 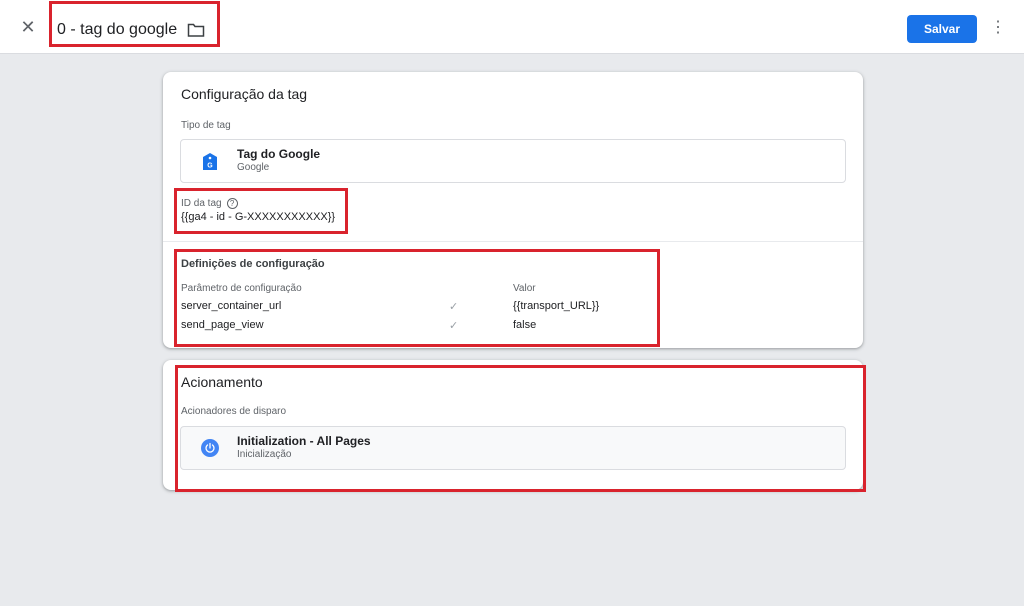 What do you see at coordinates (264, 454) in the screenshot?
I see `trigger-type: Inicialização` at bounding box center [264, 454].